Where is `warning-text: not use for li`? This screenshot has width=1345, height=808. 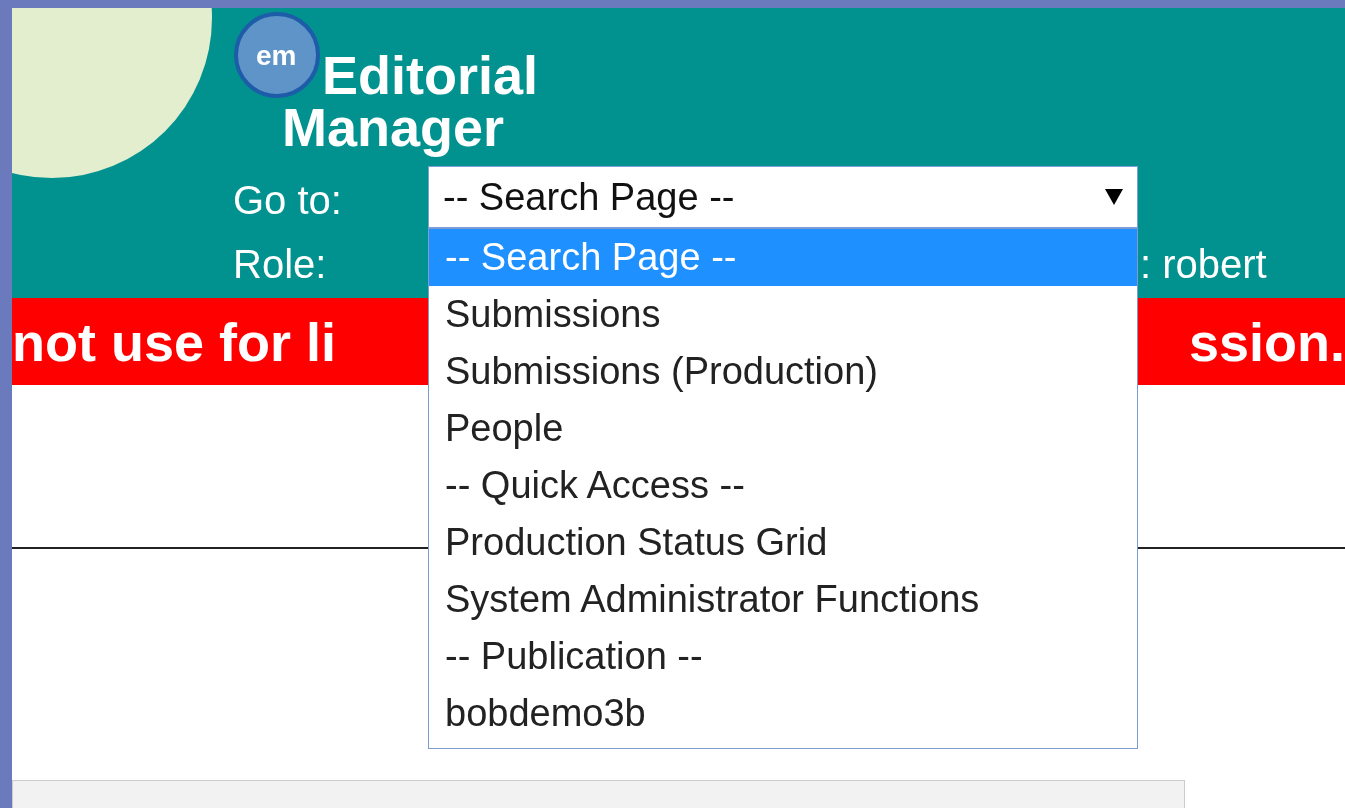 warning-text: not use for li is located at coordinates (174, 341).